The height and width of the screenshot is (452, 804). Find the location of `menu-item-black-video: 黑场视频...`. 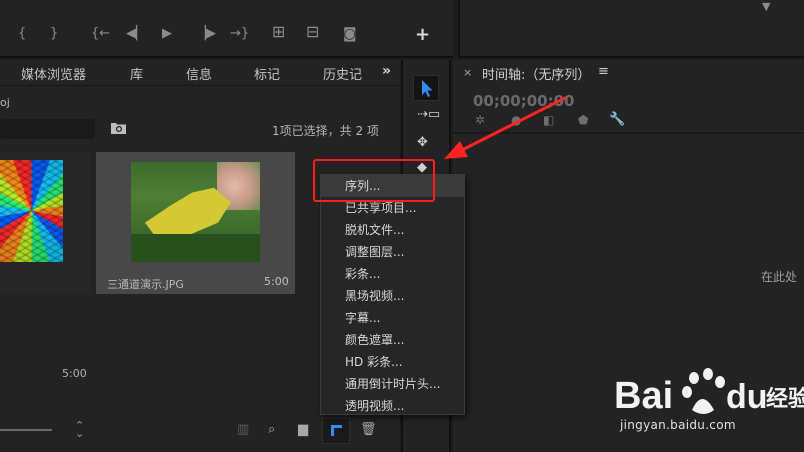

menu-item-black-video: 黑场视频... is located at coordinates (392, 296).